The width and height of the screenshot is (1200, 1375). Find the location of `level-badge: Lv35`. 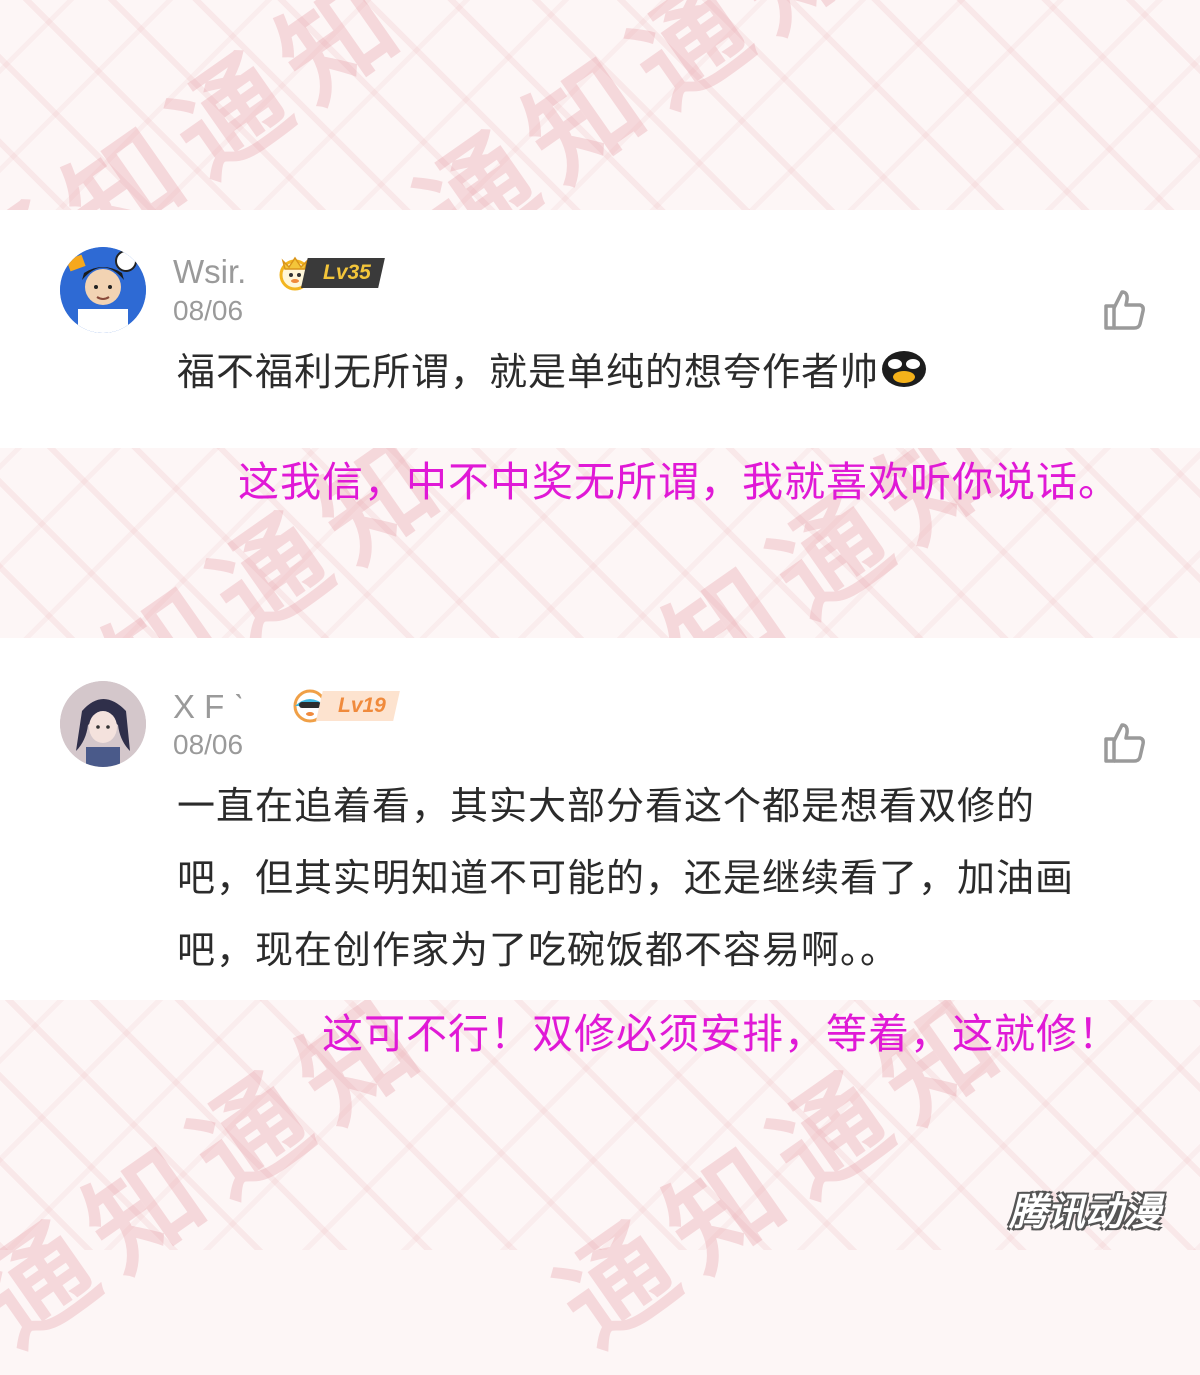

level-badge: Lv35 is located at coordinates (330, 273).